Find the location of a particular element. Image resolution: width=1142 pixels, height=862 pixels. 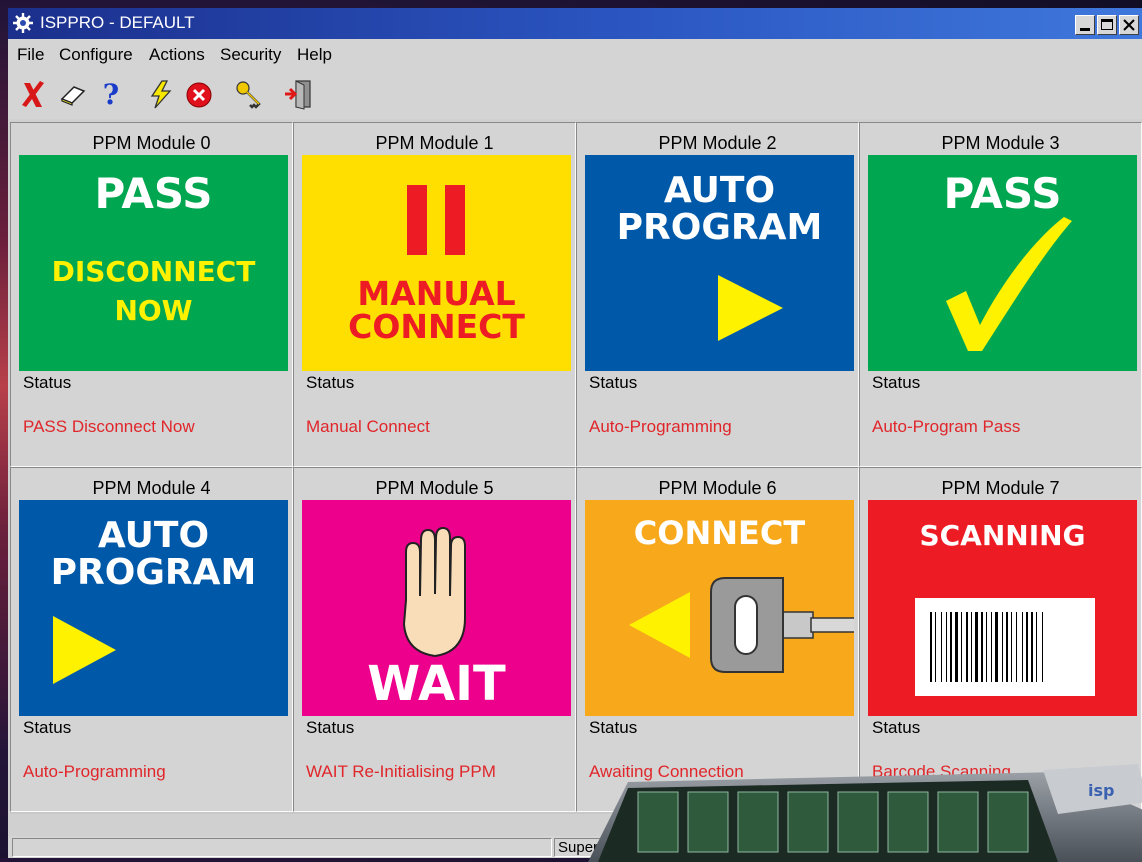

menu-bar: File Configure Actions Security Help is located at coordinates (575, 55).